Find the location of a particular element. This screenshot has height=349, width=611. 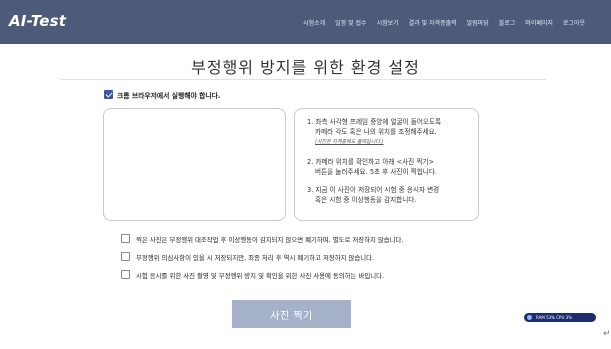

nav-item-blog: 블로그 is located at coordinates (507, 22).